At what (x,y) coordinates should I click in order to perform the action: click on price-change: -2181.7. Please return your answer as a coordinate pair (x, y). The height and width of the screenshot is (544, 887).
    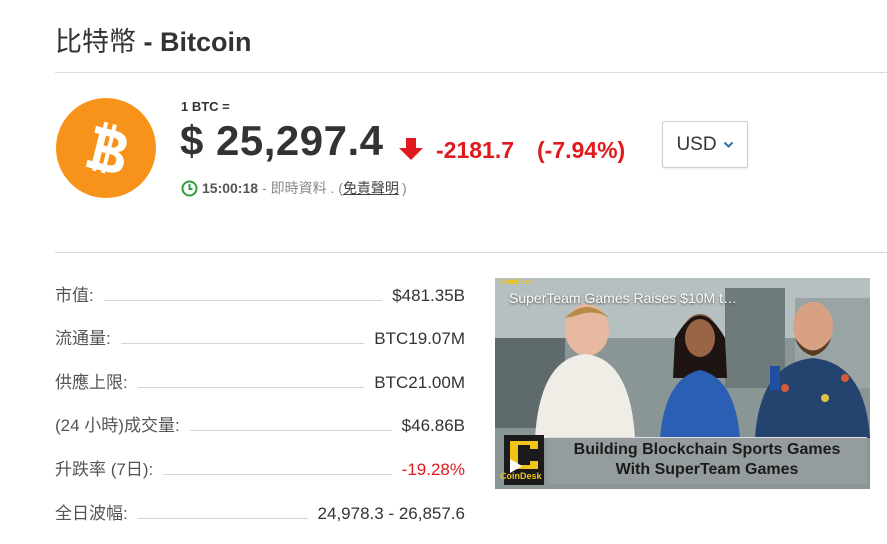
    Looking at the image, I should click on (475, 150).